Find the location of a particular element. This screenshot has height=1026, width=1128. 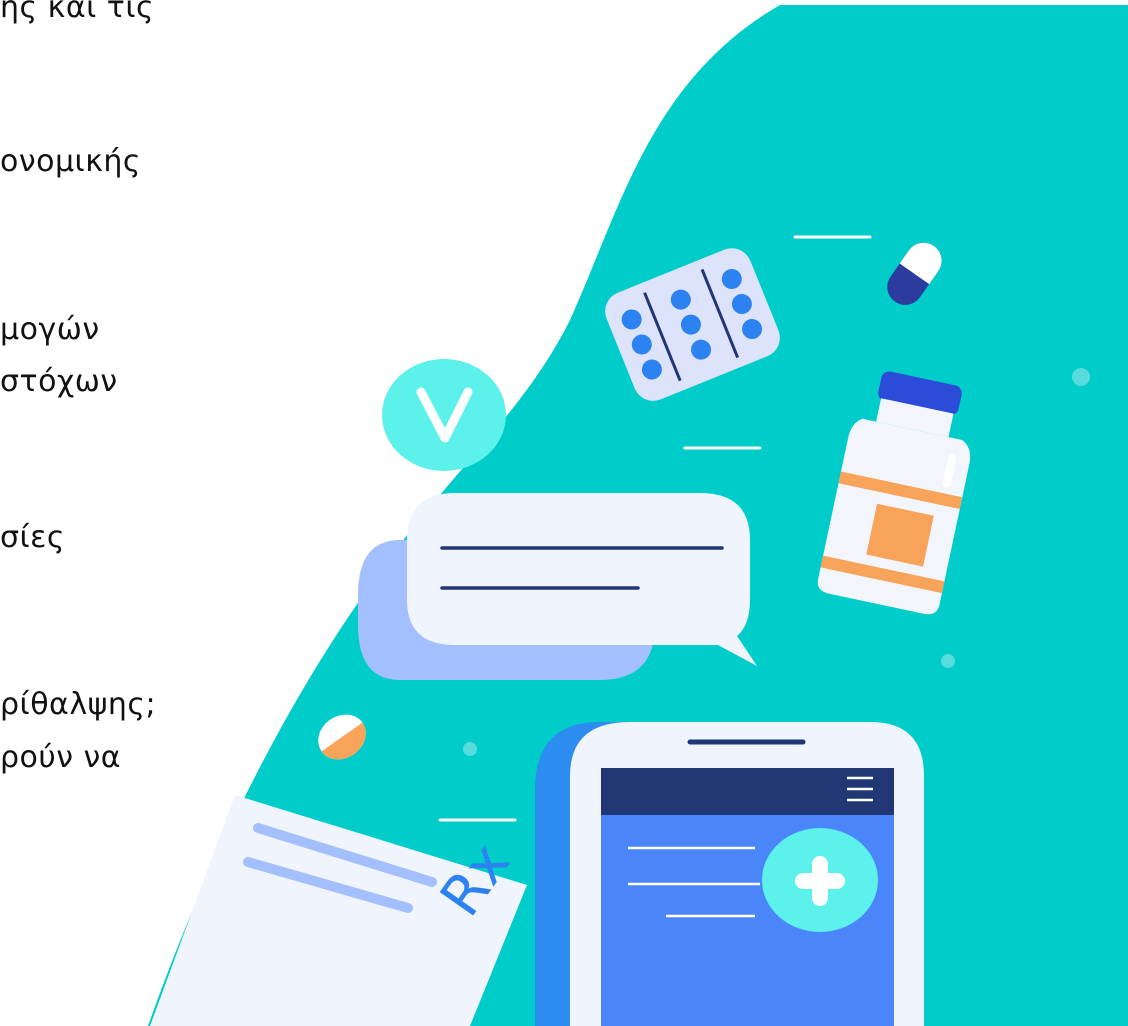

text-line-5: σίες is located at coordinates (32, 537).